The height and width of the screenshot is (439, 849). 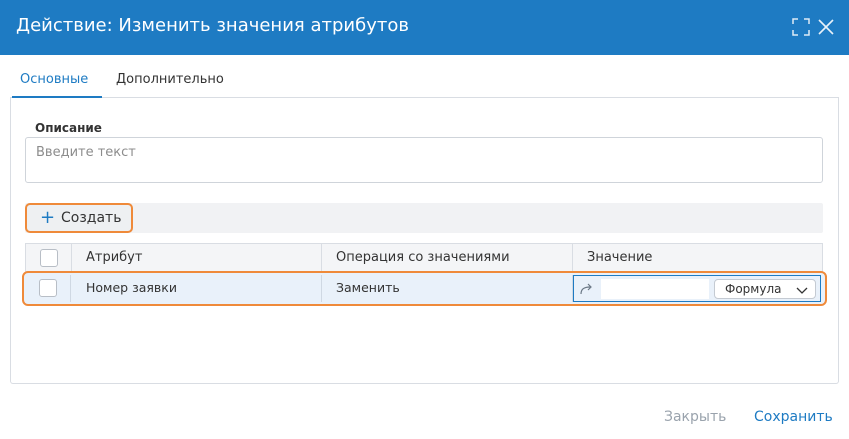 What do you see at coordinates (57, 84) in the screenshot?
I see `tab-main: Основные` at bounding box center [57, 84].